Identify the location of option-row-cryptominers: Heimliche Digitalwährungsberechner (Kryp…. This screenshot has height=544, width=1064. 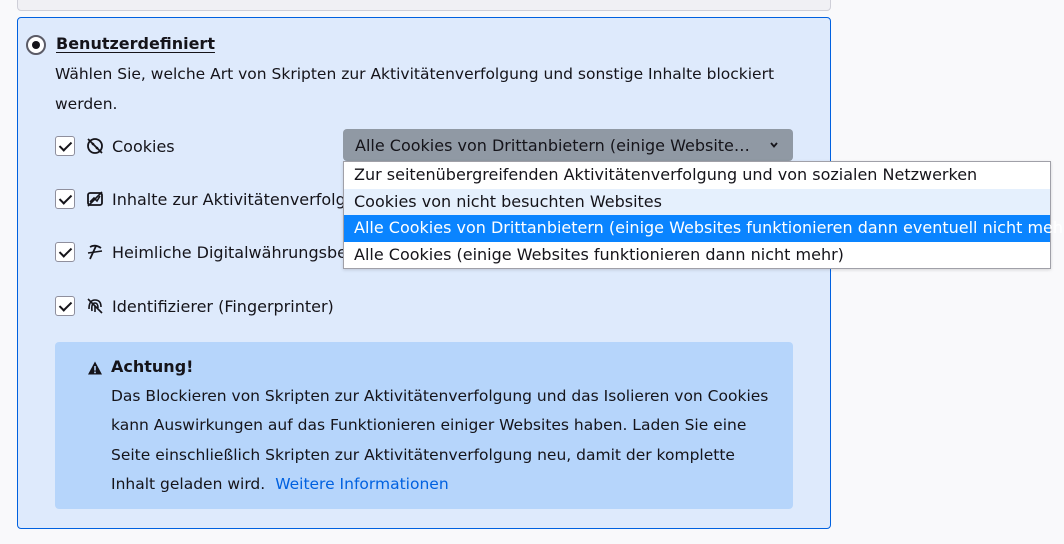
(199, 252).